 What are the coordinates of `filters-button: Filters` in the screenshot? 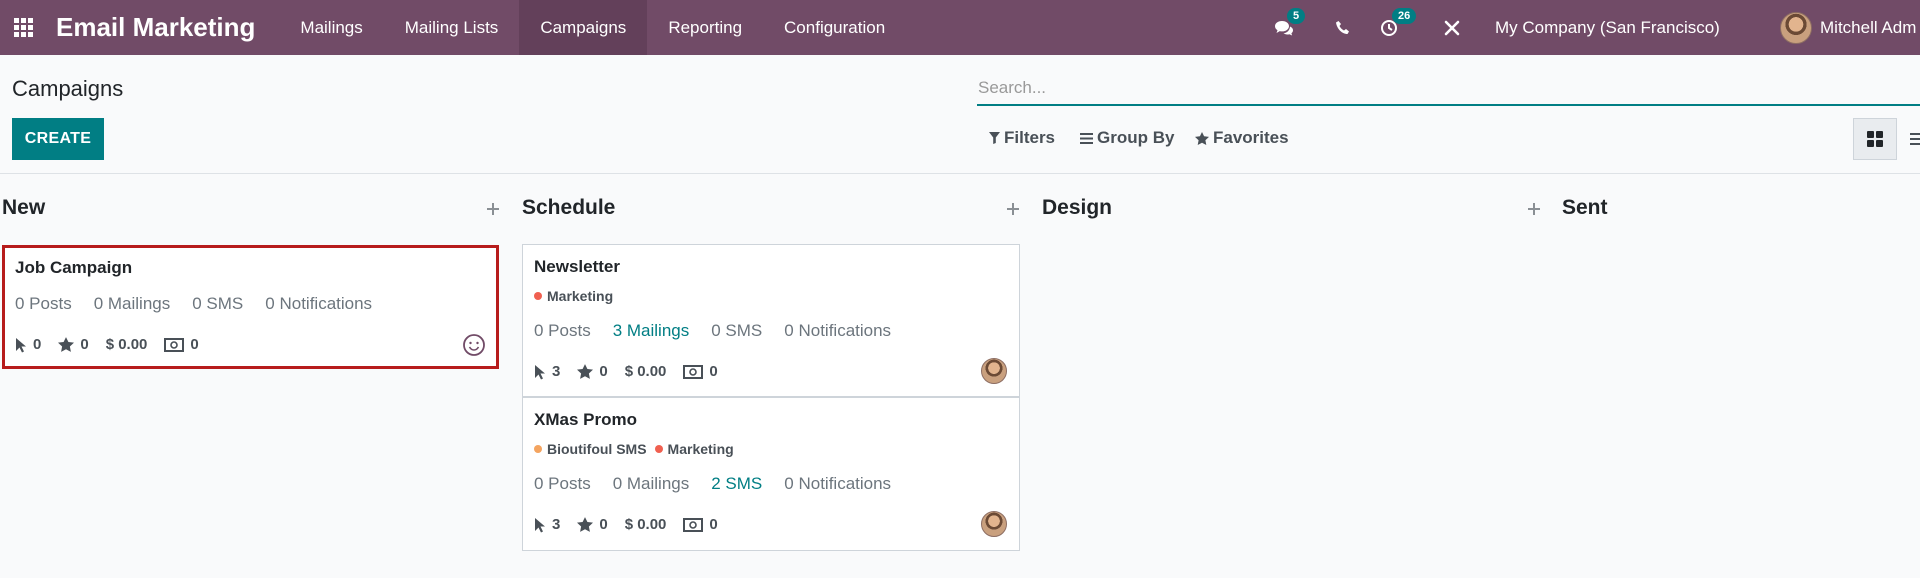 It's located at (1022, 138).